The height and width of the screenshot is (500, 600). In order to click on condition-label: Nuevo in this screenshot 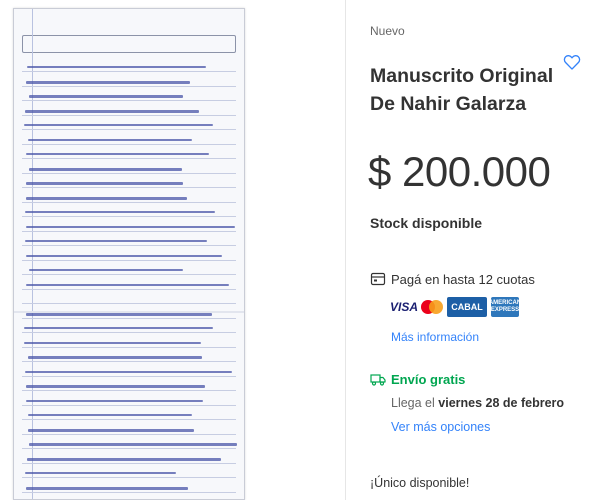, I will do `click(387, 31)`.